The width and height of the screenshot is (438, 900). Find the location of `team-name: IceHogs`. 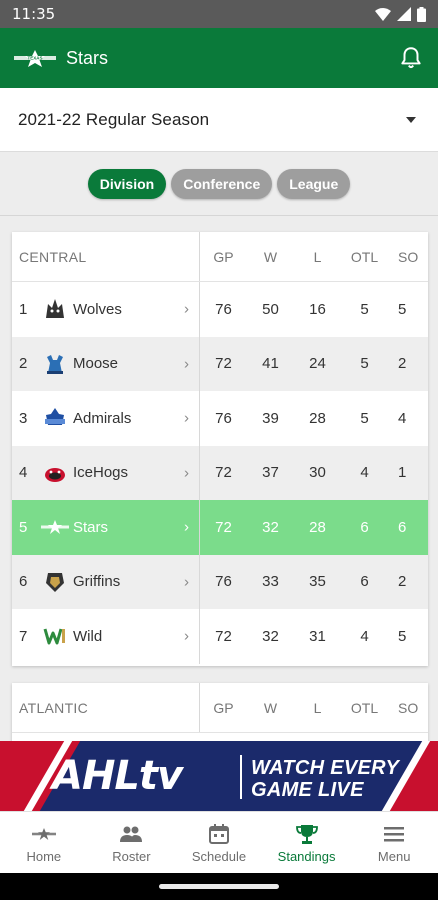

team-name: IceHogs is located at coordinates (101, 473).